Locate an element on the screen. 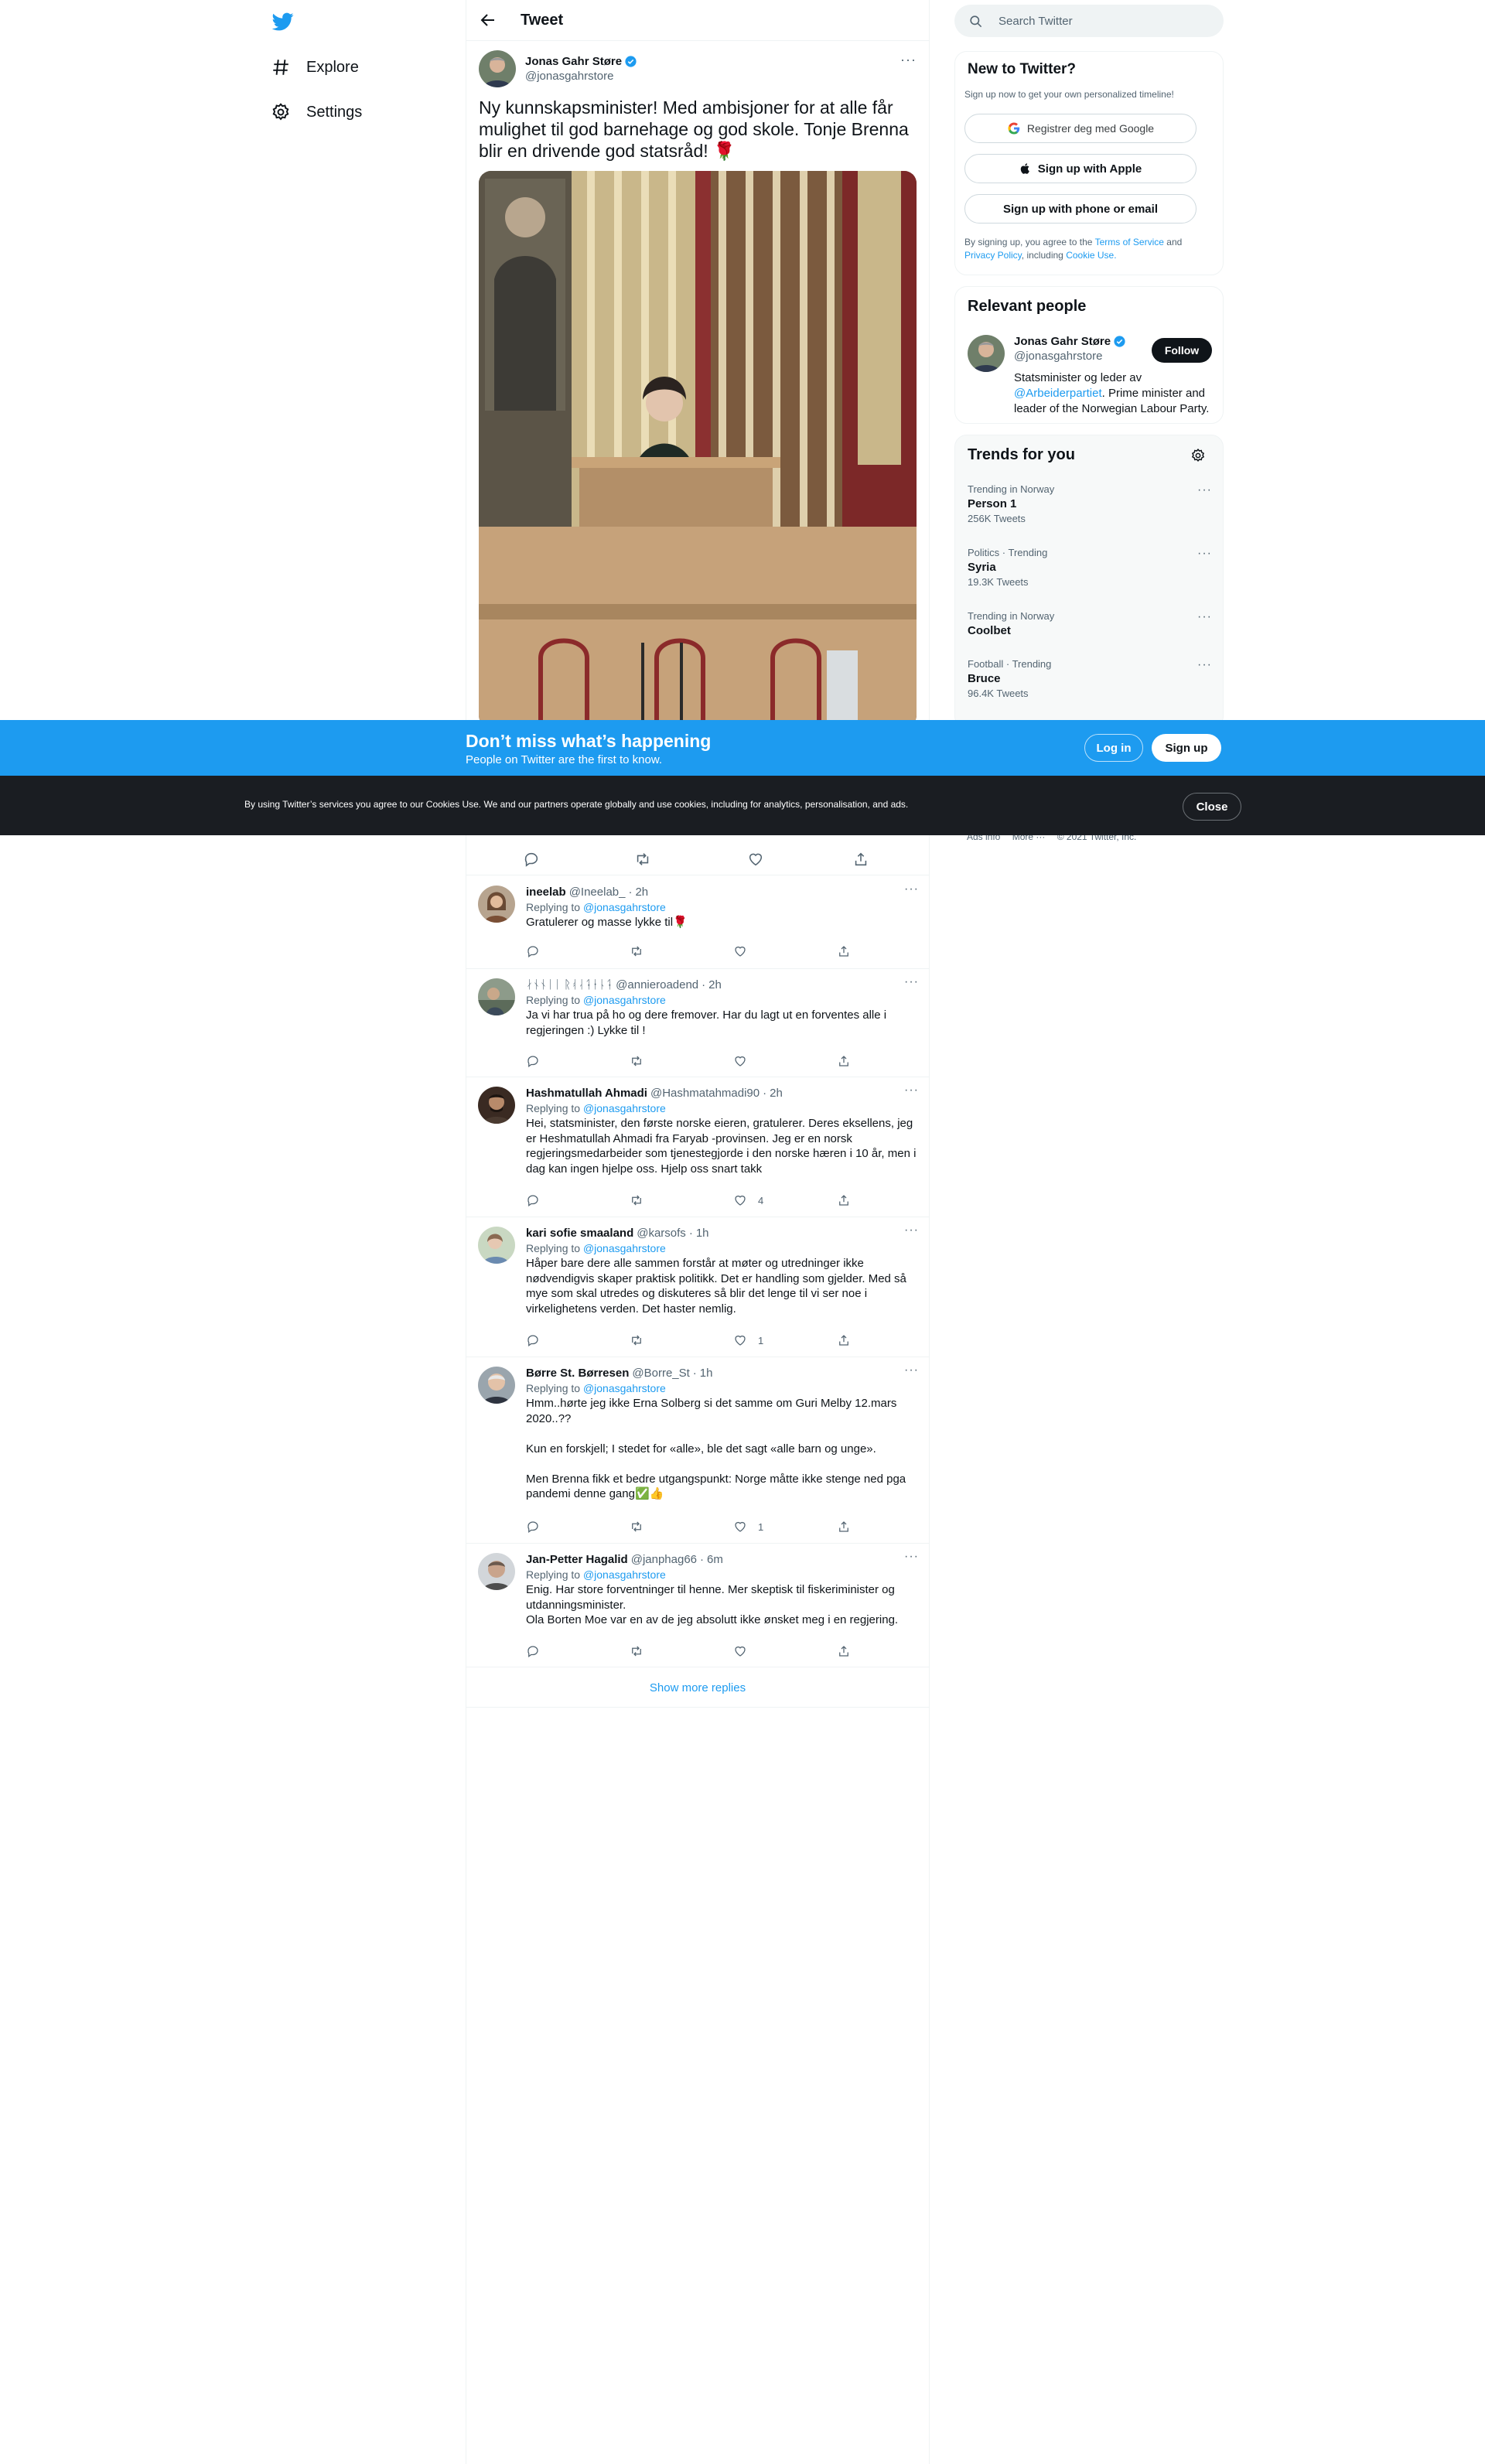  signup-button: Sign up is located at coordinates (1187, 748).